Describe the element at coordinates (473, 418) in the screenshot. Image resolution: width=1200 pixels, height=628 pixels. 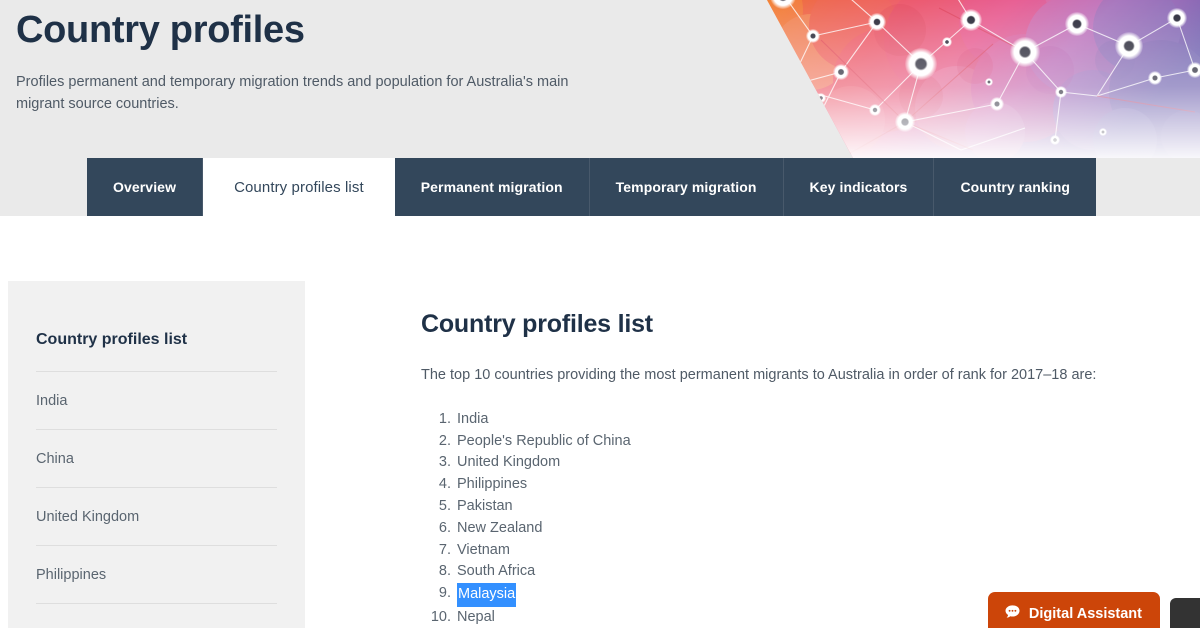
I see `country-name: India` at that location.